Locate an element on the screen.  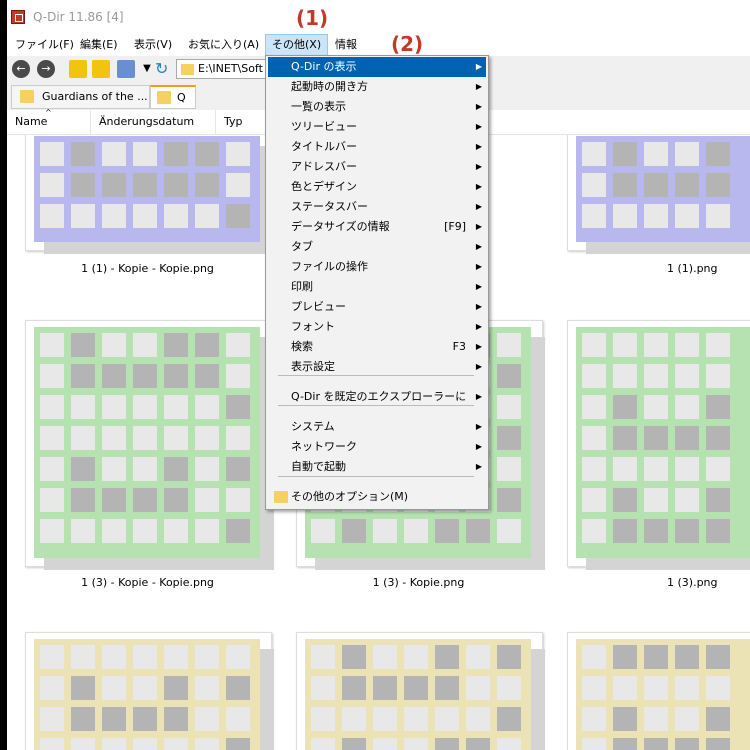
menu-item-title-bar: タイトルバー ▶ is located at coordinates (377, 147).